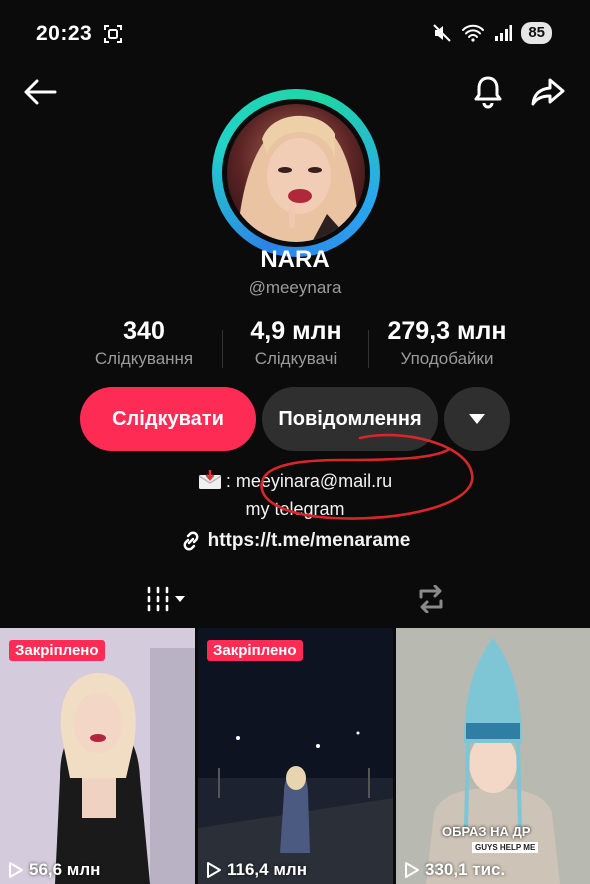 This screenshot has width=590, height=884. Describe the element at coordinates (180, 598) in the screenshot. I see `tab-dropdown-caret-icon` at that location.